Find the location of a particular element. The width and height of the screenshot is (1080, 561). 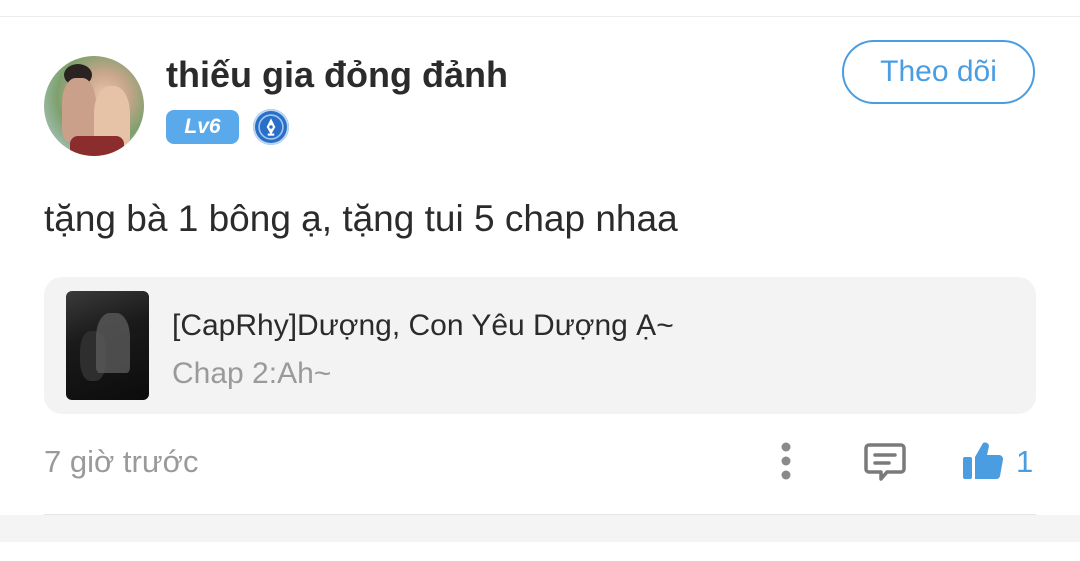

follow-button: Theo dõi is located at coordinates (938, 72).